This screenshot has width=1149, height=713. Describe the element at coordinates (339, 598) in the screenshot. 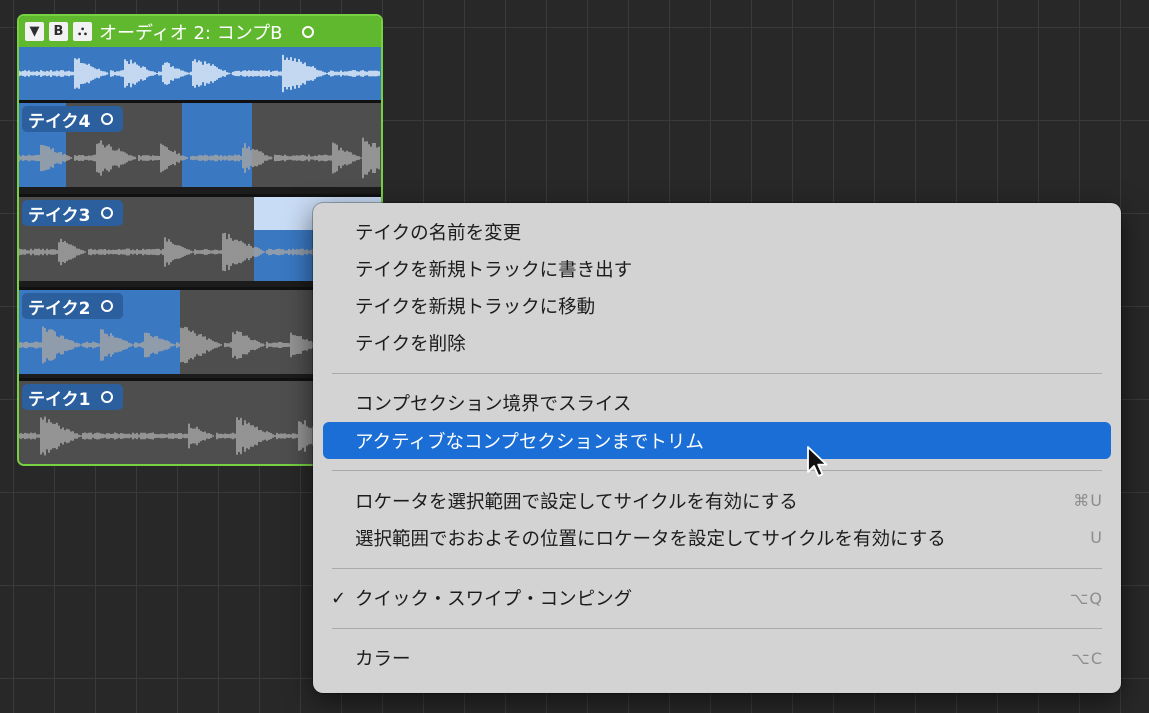

I see `checkmark-icon: ✓` at that location.